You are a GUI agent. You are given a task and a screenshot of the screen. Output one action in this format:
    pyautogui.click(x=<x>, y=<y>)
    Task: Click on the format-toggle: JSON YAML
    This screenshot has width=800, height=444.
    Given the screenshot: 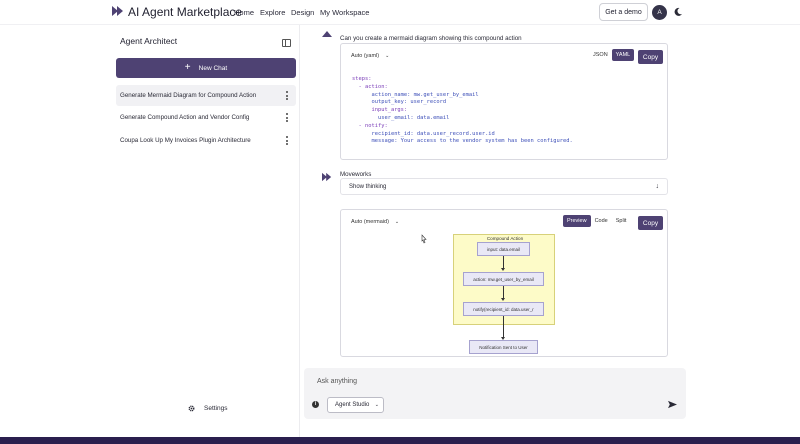 What is the action you would take?
    pyautogui.click(x=612, y=55)
    